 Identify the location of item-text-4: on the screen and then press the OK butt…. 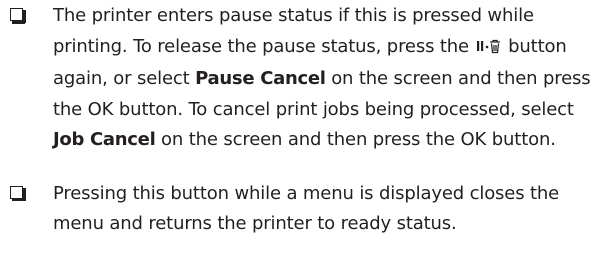
(355, 139).